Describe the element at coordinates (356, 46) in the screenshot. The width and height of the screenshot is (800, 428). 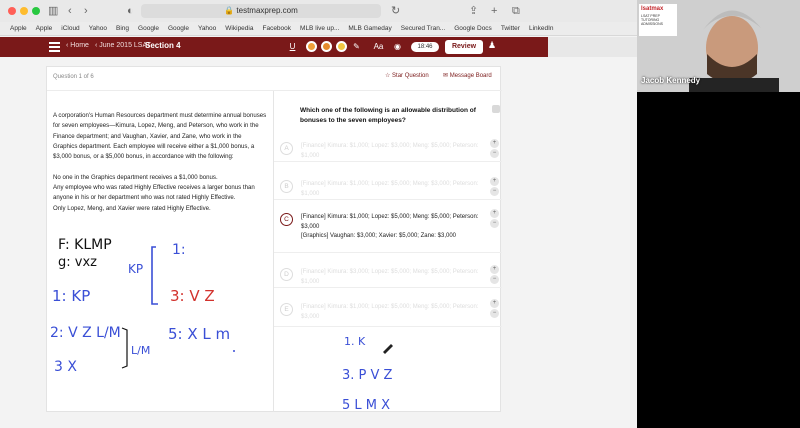
I see `eraser-icon: ✎` at that location.